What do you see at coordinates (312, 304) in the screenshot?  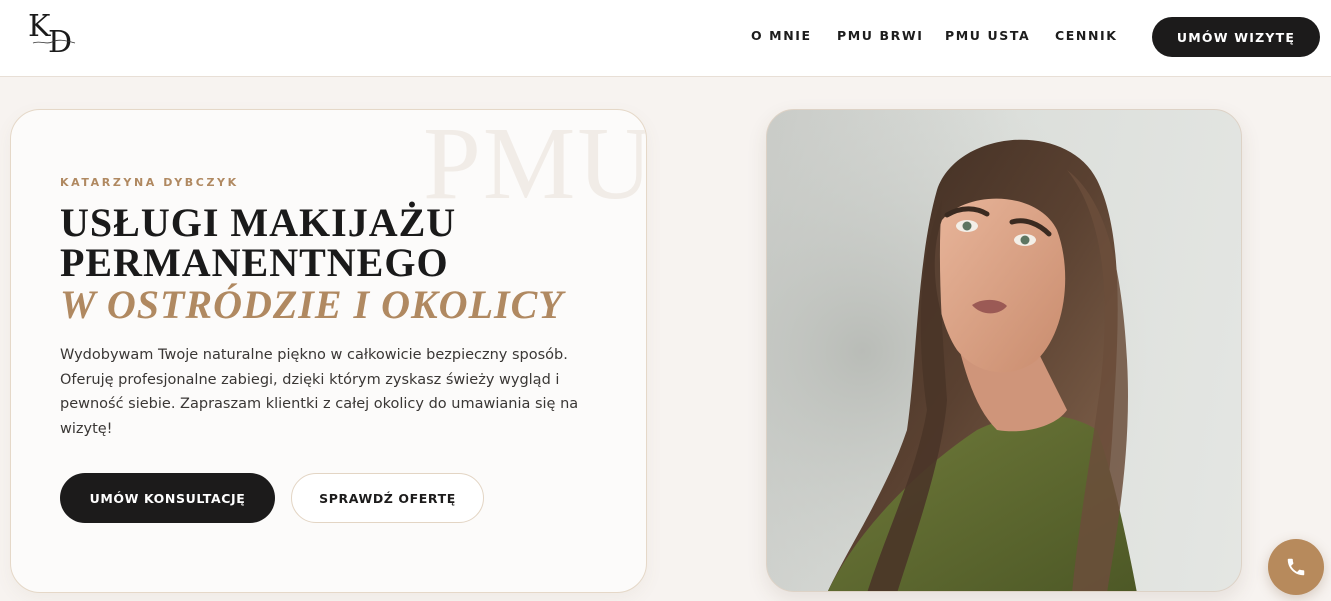 I see `hero-title-italic: W OSTRÓDZIE I OKOLICY` at bounding box center [312, 304].